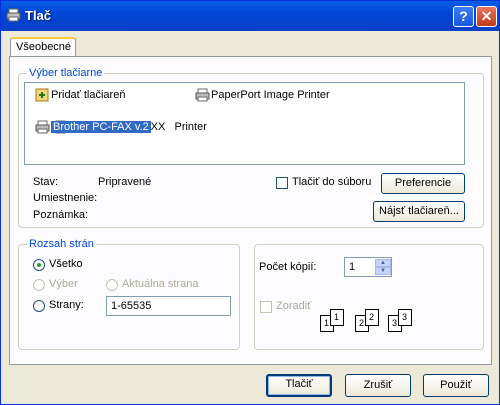  What do you see at coordinates (262, 95) in the screenshot?
I see `list-item: PaperPort Image Printer` at bounding box center [262, 95].